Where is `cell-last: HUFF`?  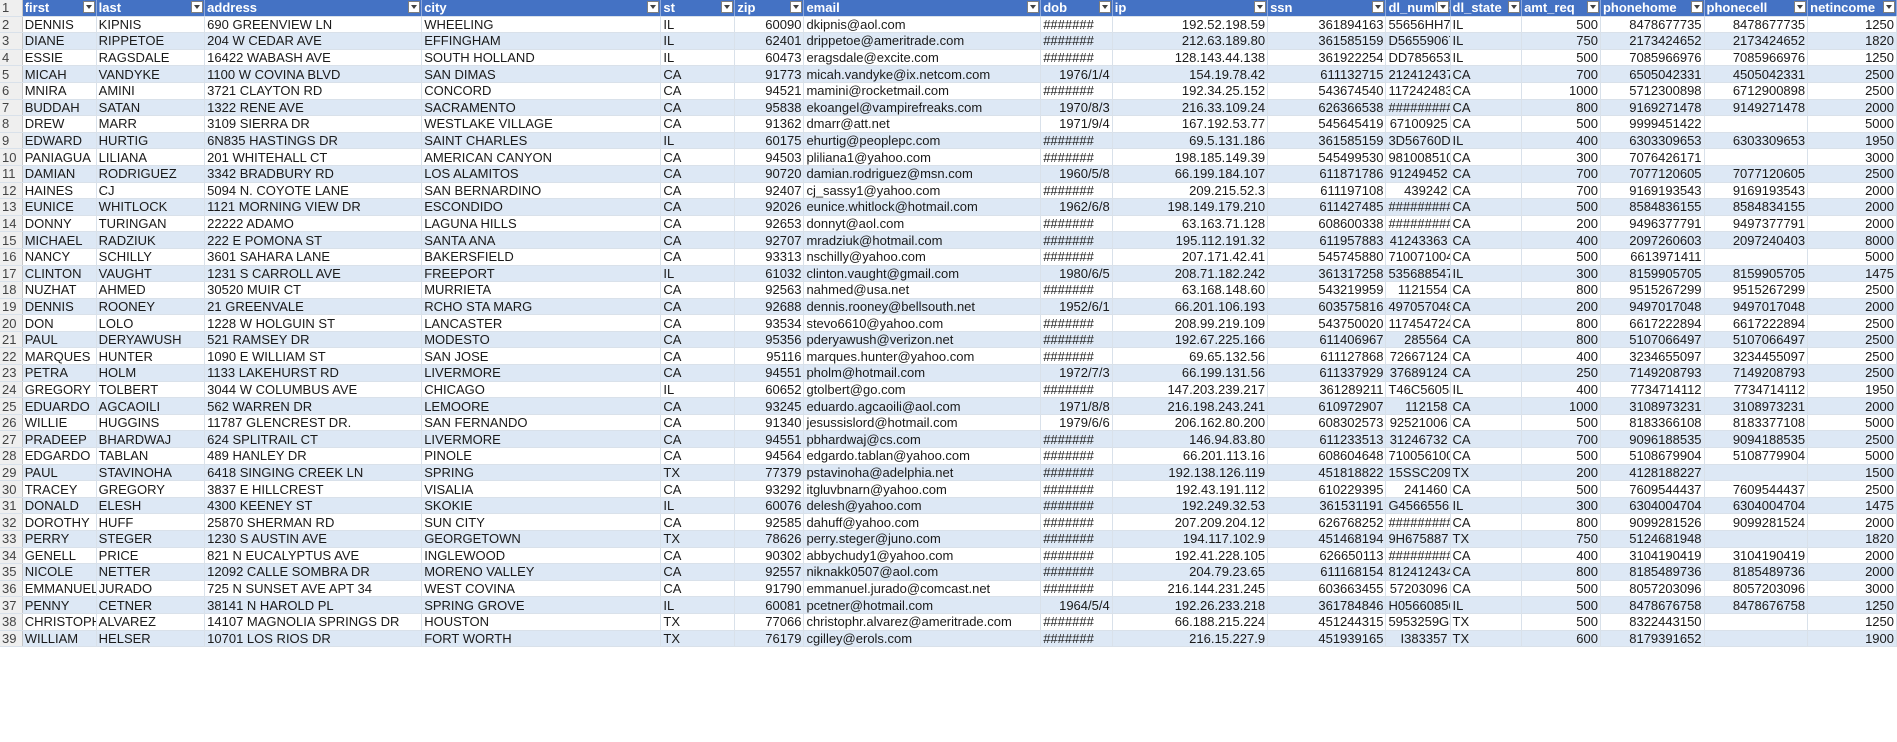
cell-last: HUFF is located at coordinates (151, 522).